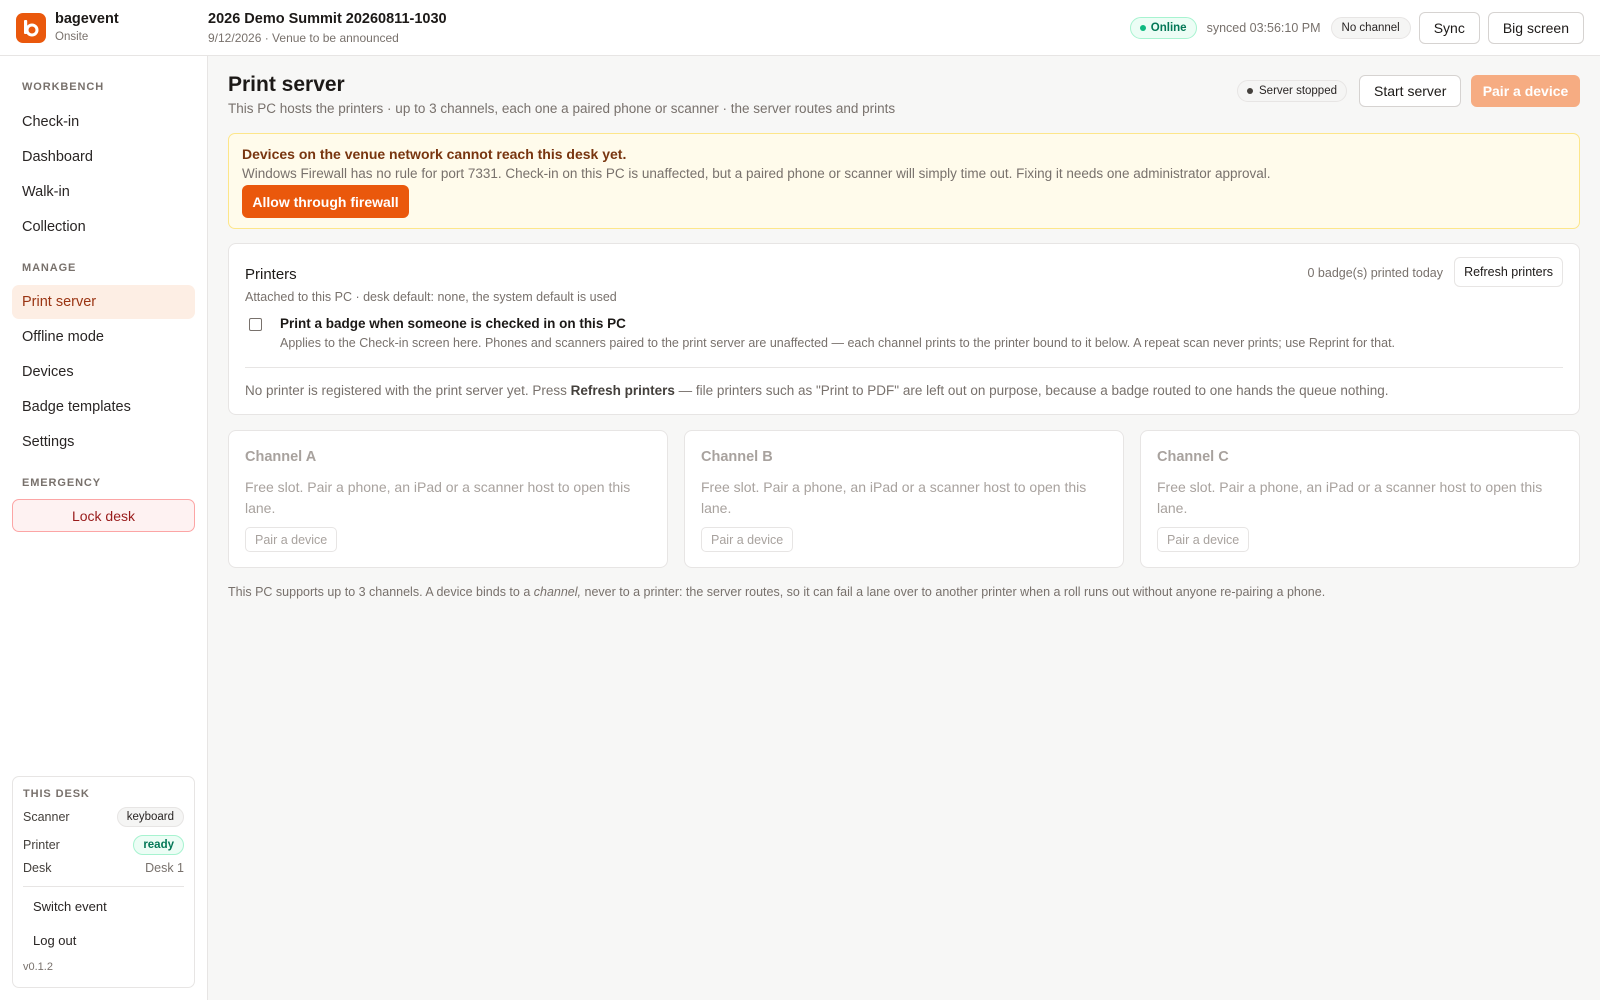 The width and height of the screenshot is (1600, 1000). I want to click on printer-label: Printer, so click(41, 845).